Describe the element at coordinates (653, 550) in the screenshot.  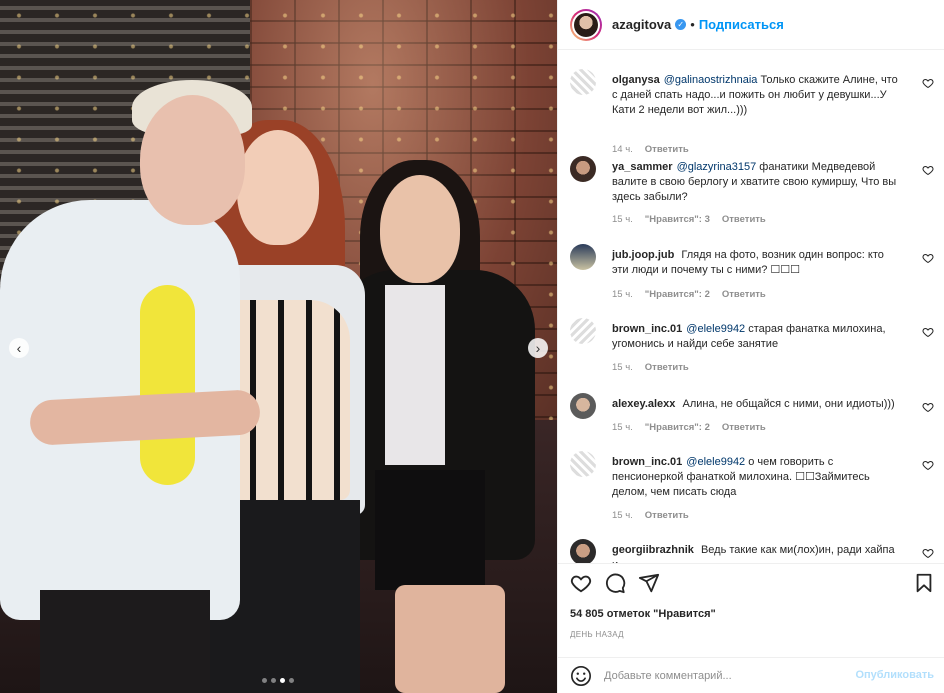
I see `comment-username: georgiibrazhnik` at that location.